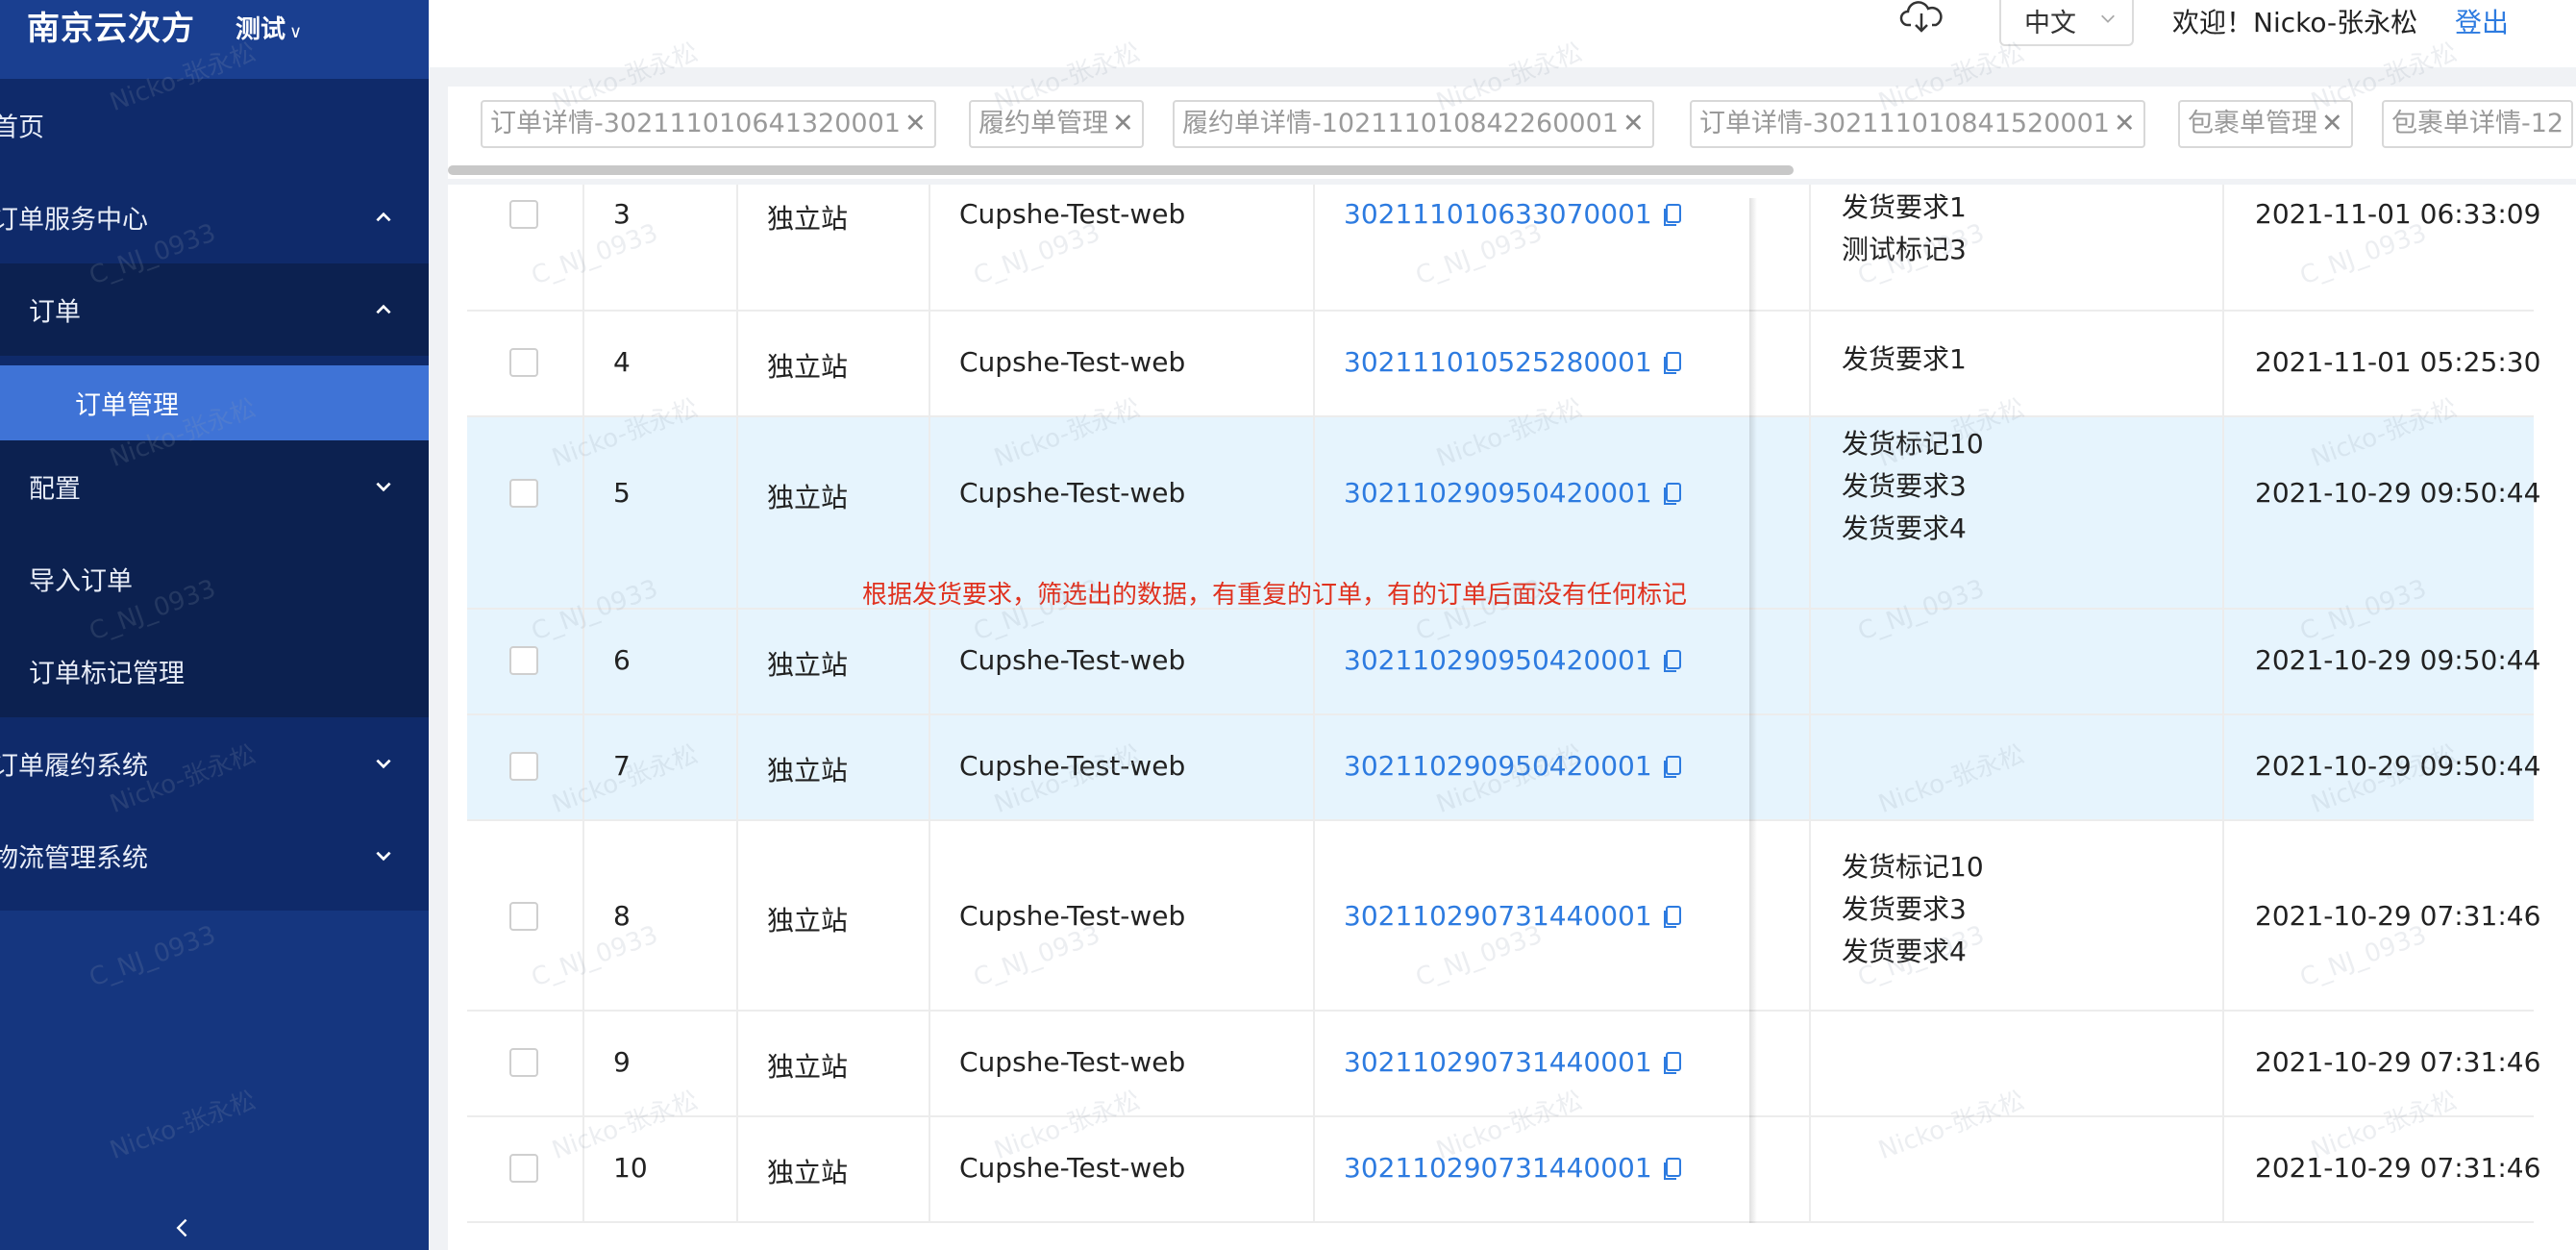 Image resolution: width=2576 pixels, height=1250 pixels. What do you see at coordinates (214, 125) in the screenshot?
I see `sidebar-item-home: 首页` at bounding box center [214, 125].